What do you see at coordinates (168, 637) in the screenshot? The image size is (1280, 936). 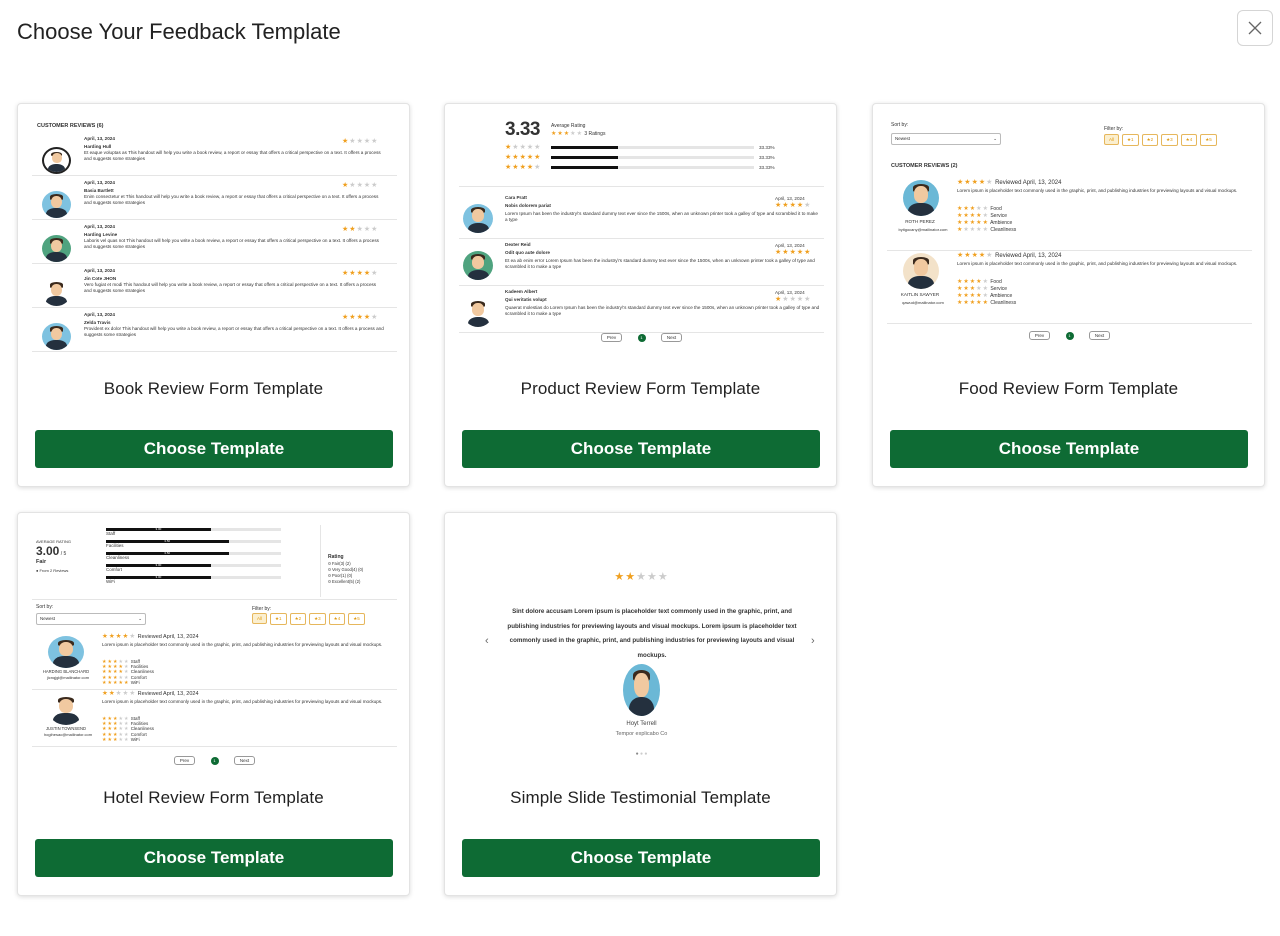 I see `reviewed-date: Reviewed April, 13, 2024` at bounding box center [168, 637].